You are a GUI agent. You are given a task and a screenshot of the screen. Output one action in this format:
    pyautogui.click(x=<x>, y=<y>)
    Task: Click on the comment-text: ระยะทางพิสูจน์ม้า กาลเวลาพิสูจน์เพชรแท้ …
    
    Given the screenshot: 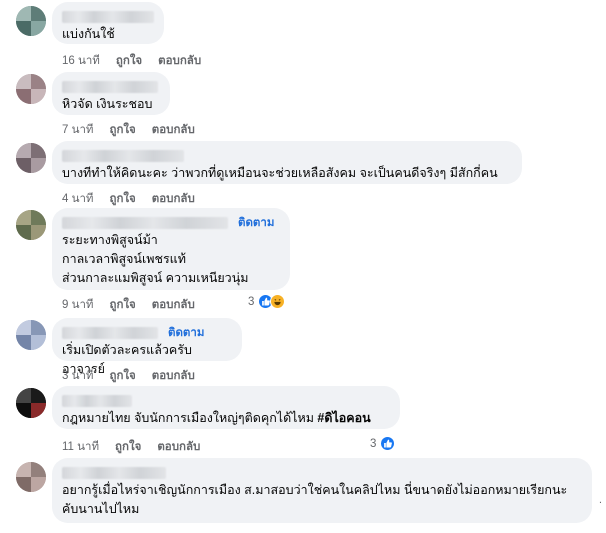 What is the action you would take?
    pyautogui.click(x=155, y=259)
    